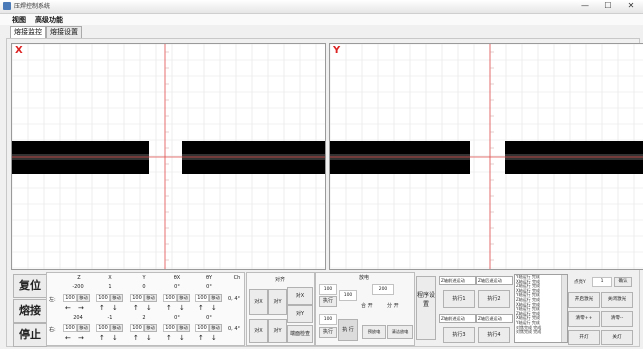 Image resolution: width=643 pixels, height=349 pixels. What do you see at coordinates (328, 332) in the screenshot?
I see `arc-exec-button-2: 执行` at bounding box center [328, 332].